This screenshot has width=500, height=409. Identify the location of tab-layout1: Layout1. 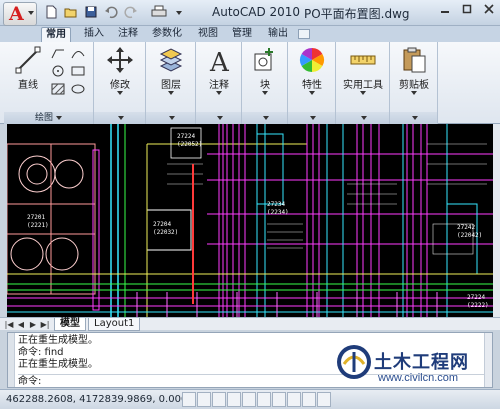
(114, 324).